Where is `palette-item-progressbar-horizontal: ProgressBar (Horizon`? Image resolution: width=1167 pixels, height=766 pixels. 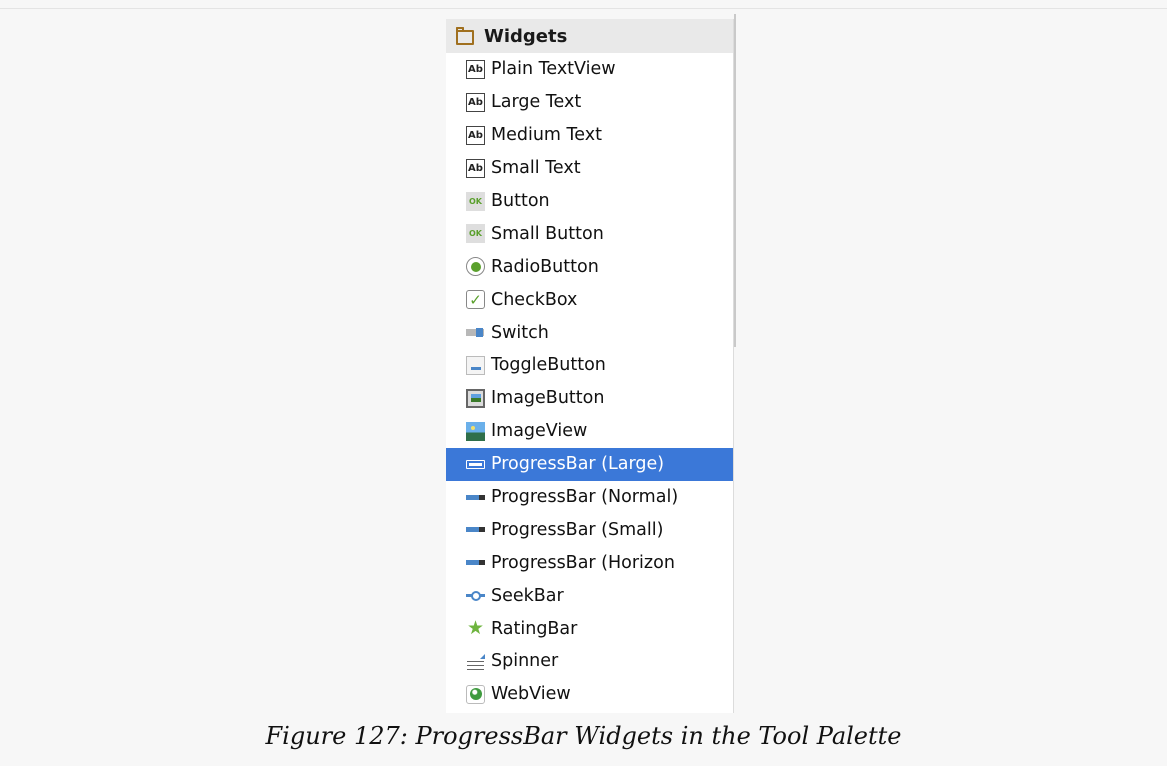 palette-item-progressbar-horizontal: ProgressBar (Horizon is located at coordinates (589, 562).